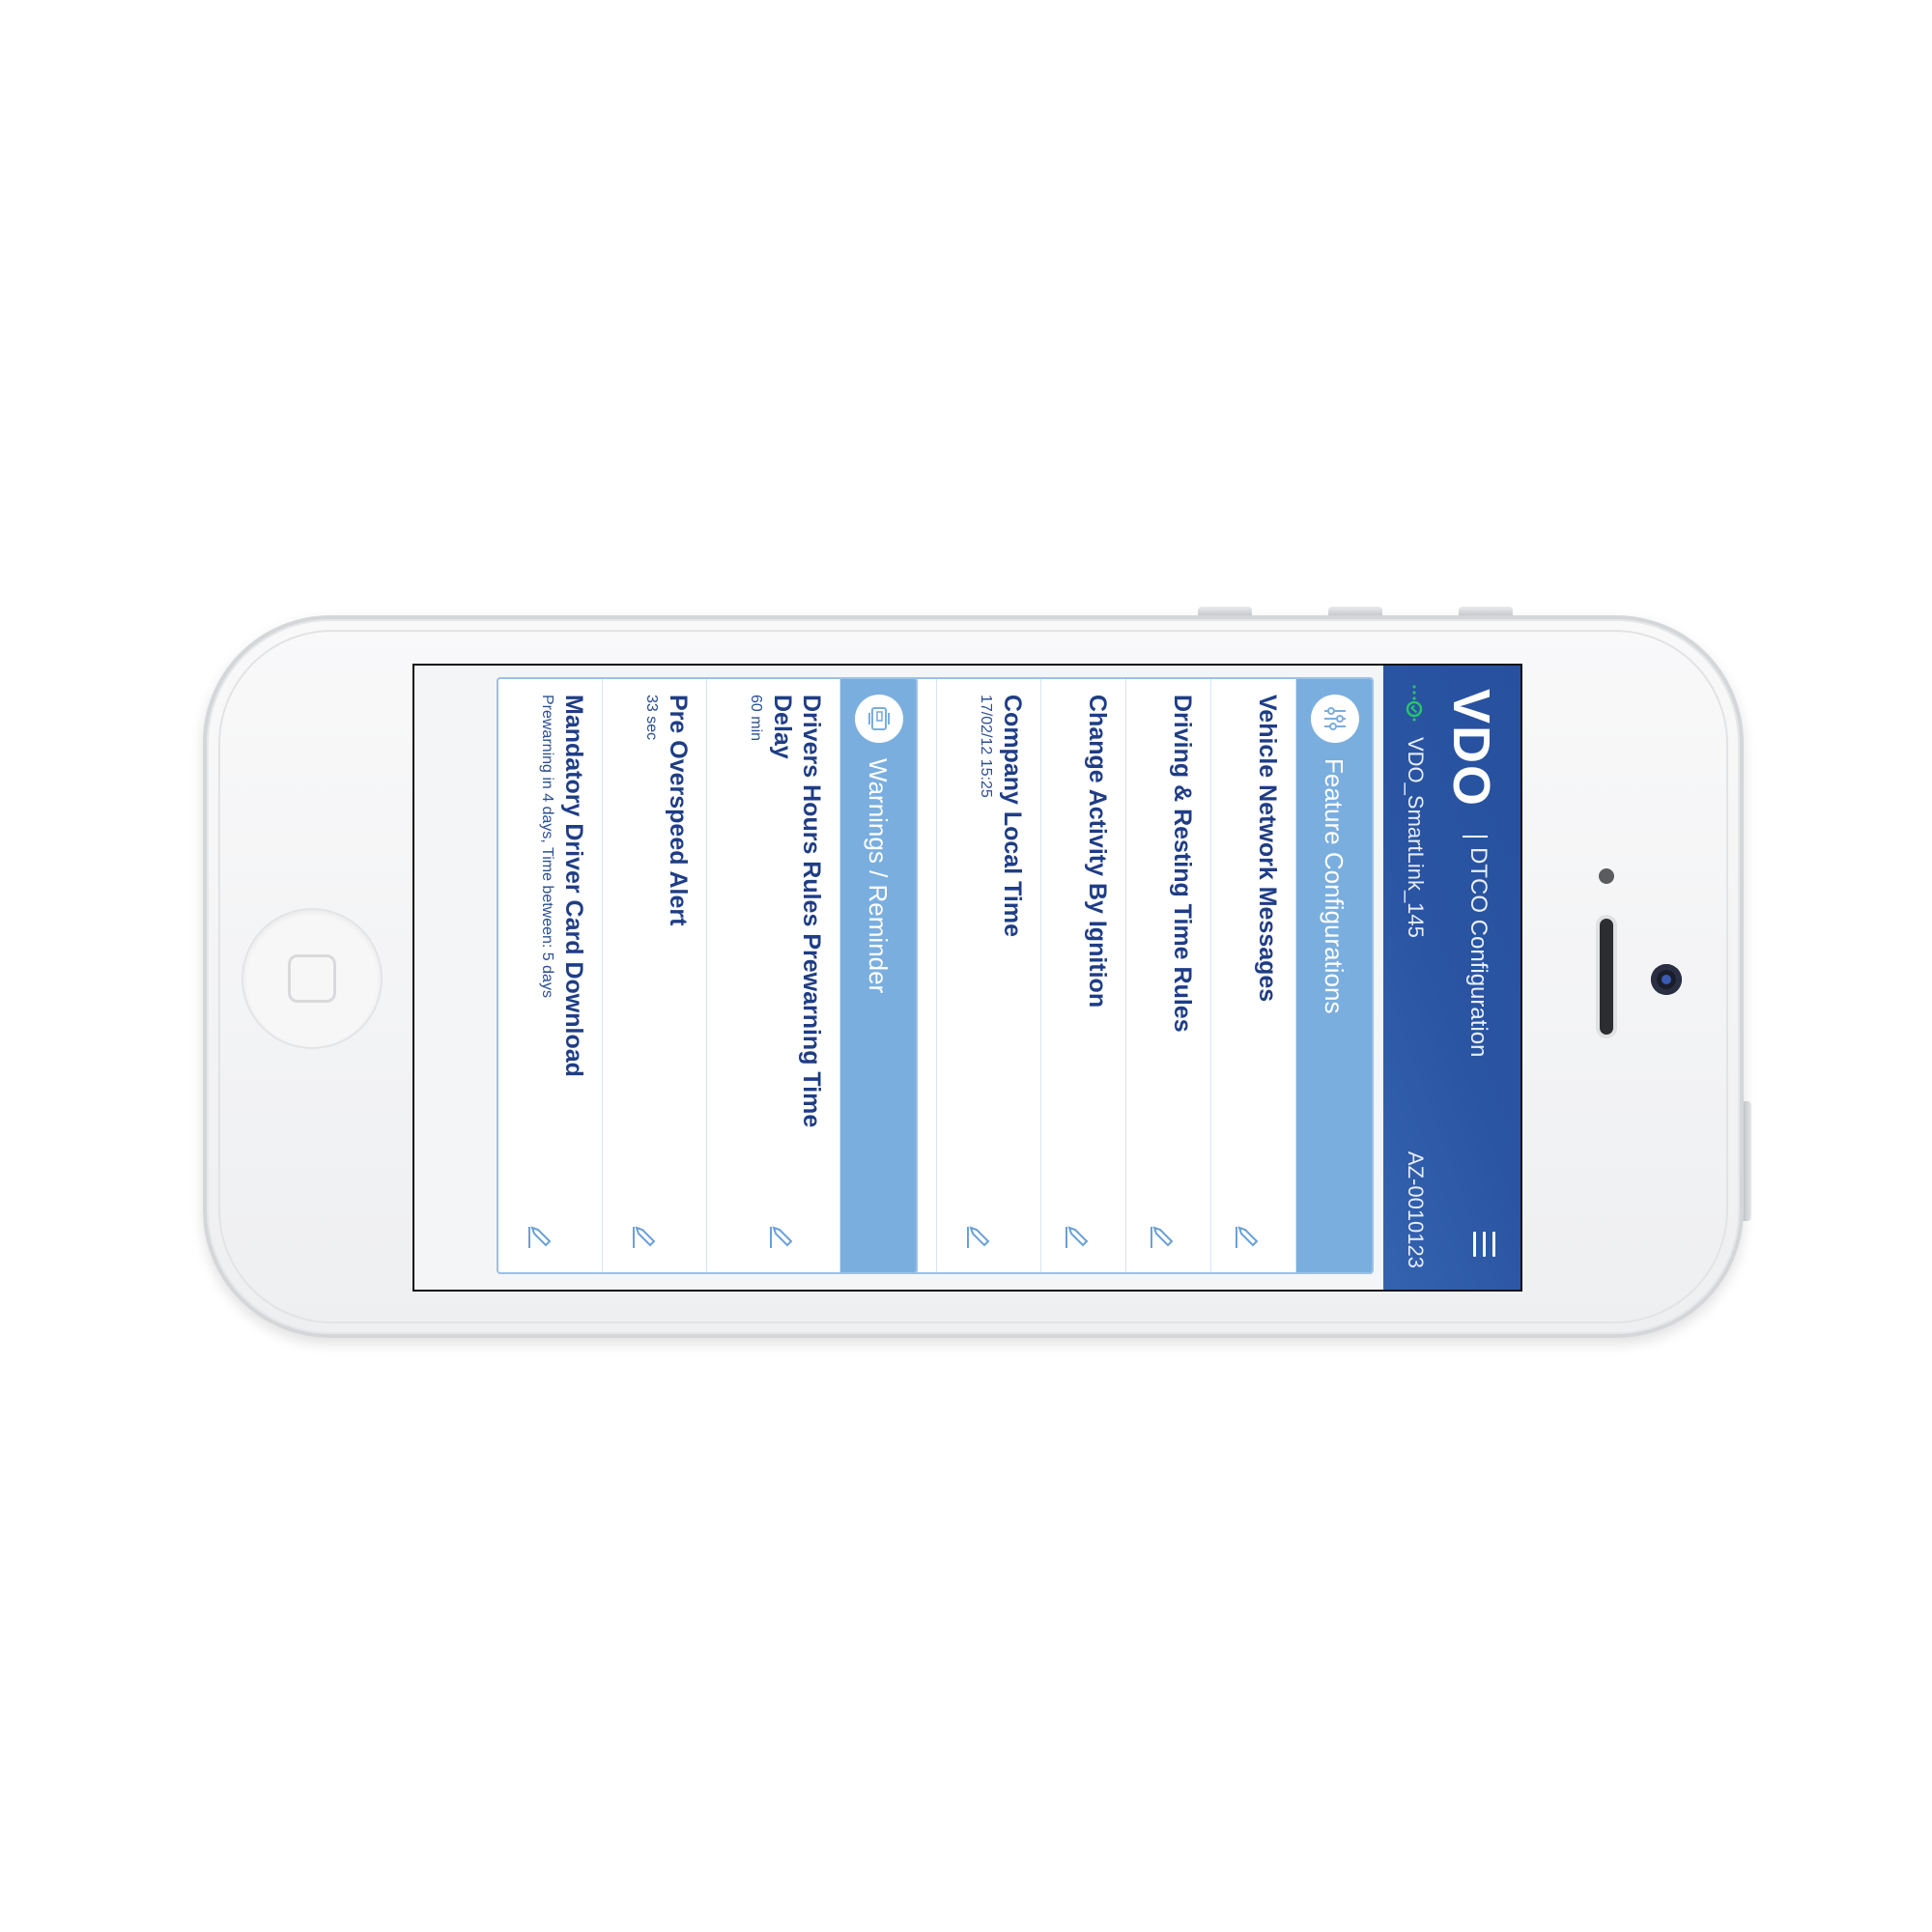 The height and width of the screenshot is (1932, 1932). I want to click on row-value: 33 sec, so click(651, 718).